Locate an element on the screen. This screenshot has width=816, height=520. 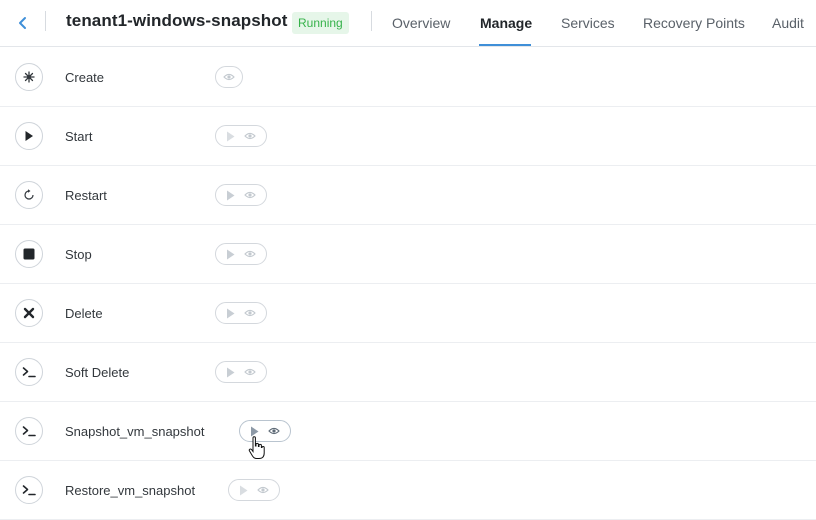
action-label: Create is located at coordinates (85, 77).